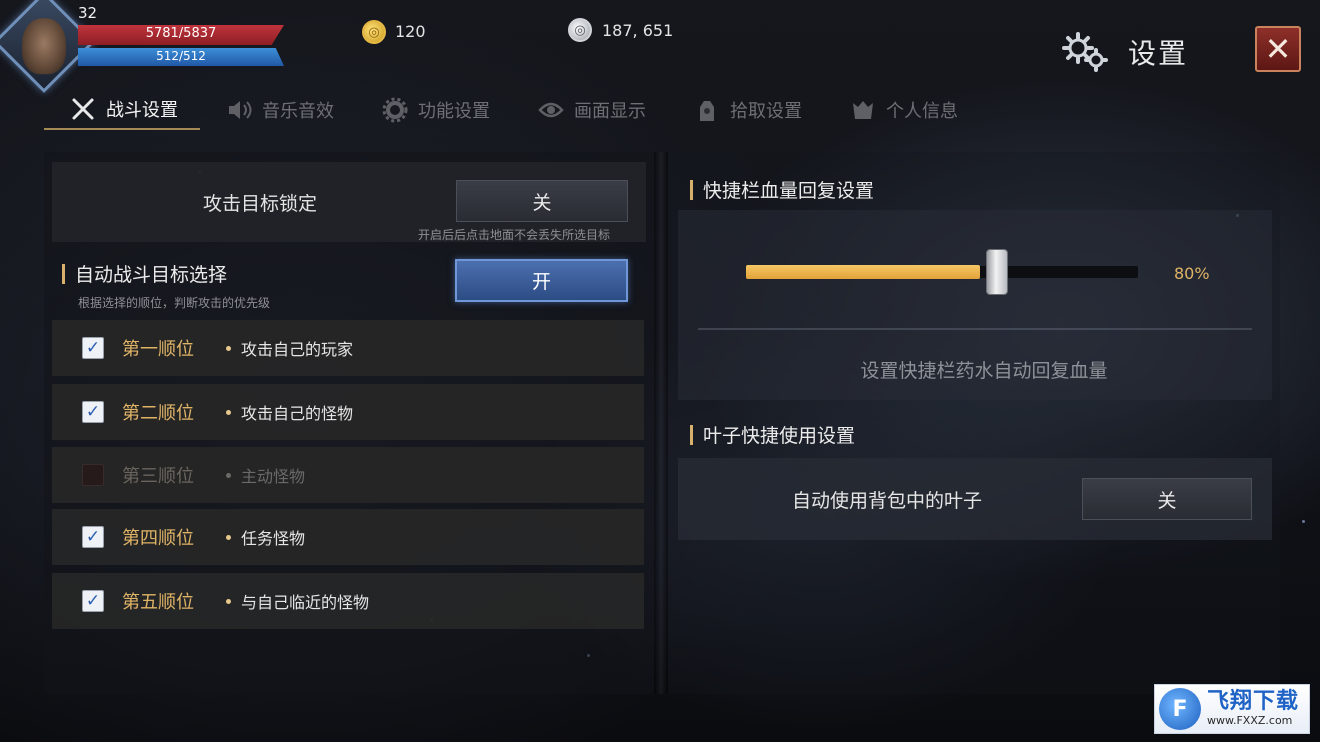 This screenshot has width=1320, height=742. What do you see at coordinates (158, 349) in the screenshot?
I see `priority-rank: 第一顺位` at bounding box center [158, 349].